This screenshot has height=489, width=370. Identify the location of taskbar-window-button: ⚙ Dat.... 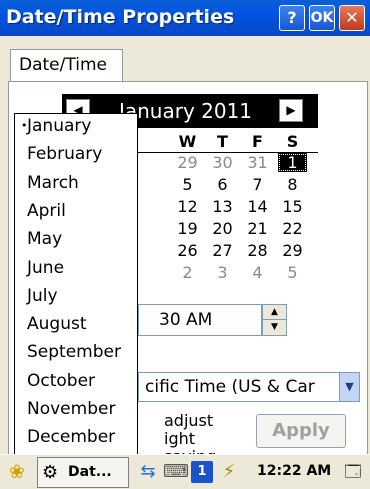
(83, 472).